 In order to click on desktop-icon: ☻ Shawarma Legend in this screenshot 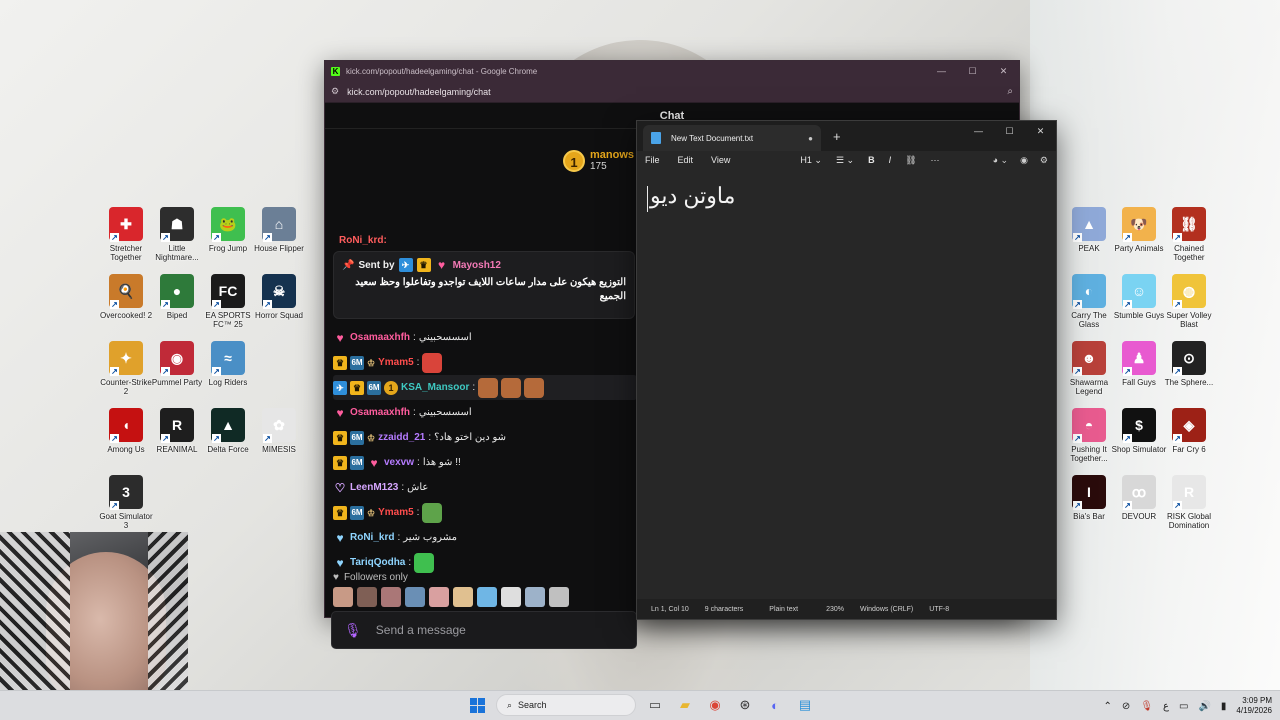, I will do `click(1089, 368)`.